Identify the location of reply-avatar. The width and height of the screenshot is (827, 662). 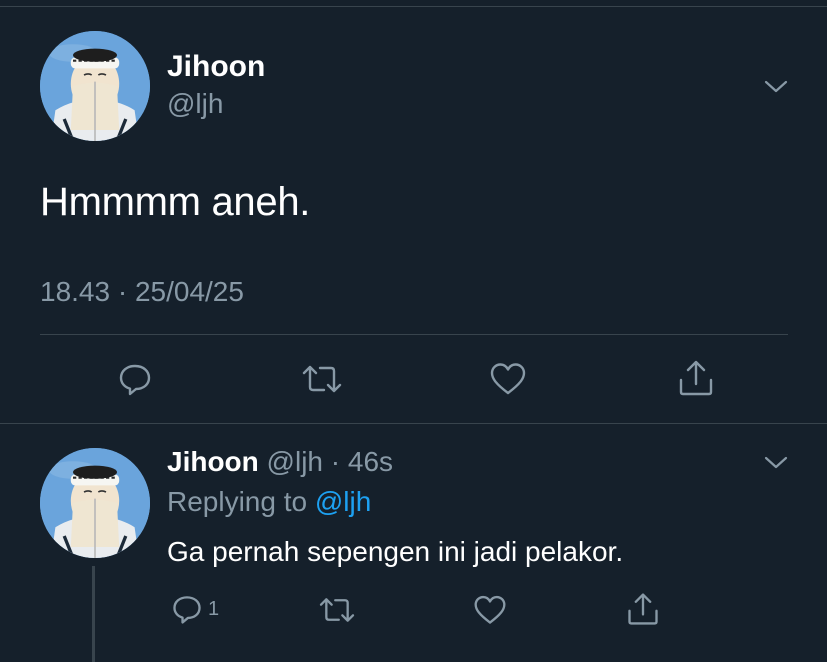
(95, 503).